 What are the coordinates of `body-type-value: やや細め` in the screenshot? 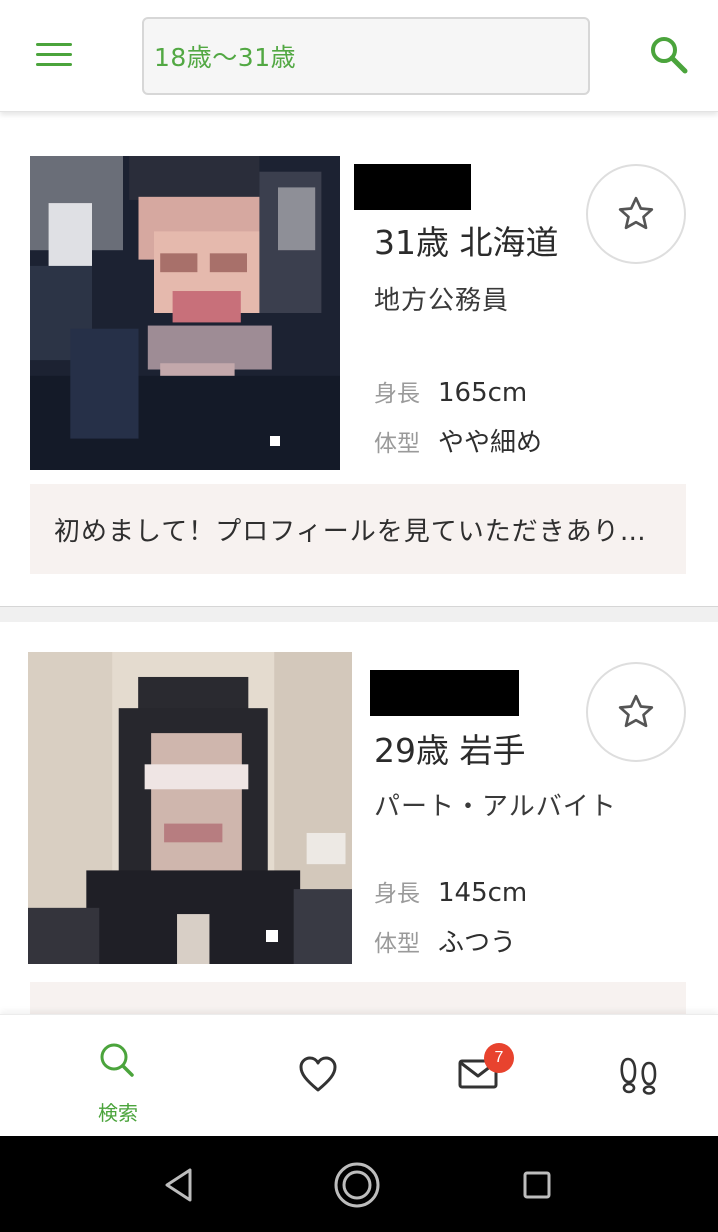 It's located at (490, 443).